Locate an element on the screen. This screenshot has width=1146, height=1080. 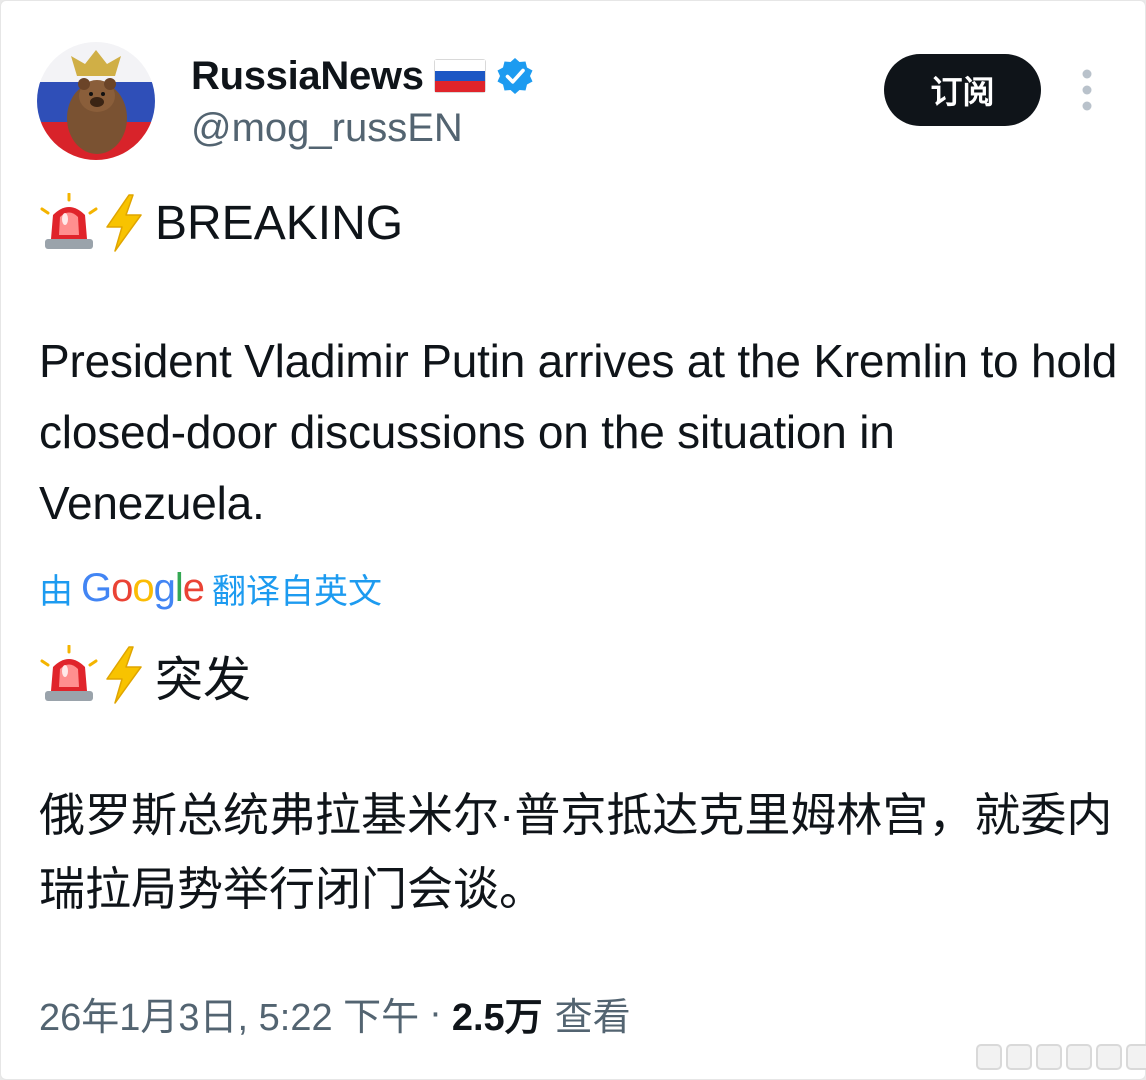
translation-attribution: 由 Google 翻译自英文 is located at coordinates (210, 588).